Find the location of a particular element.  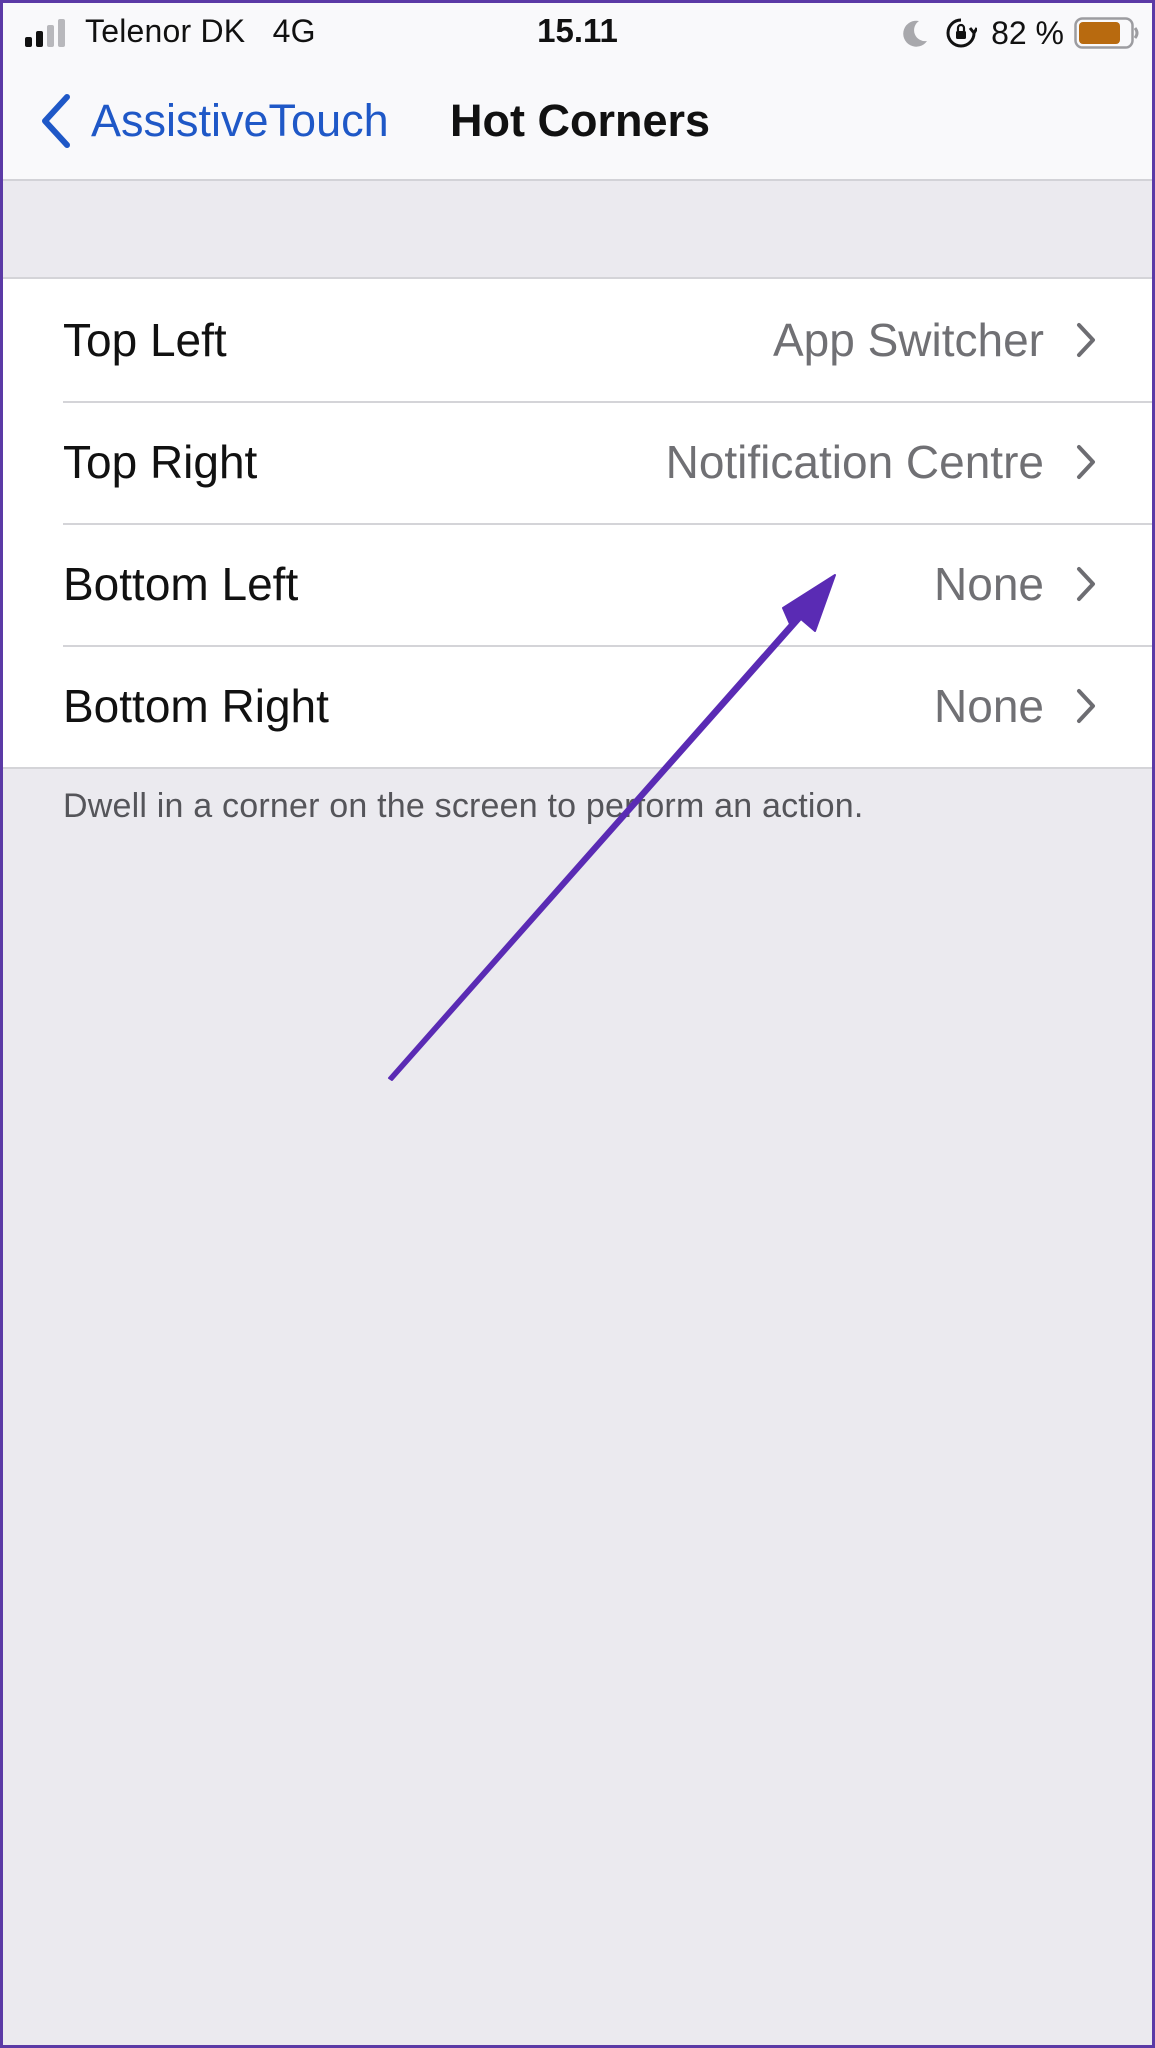

lock-rotation-icon is located at coordinates (962, 33).